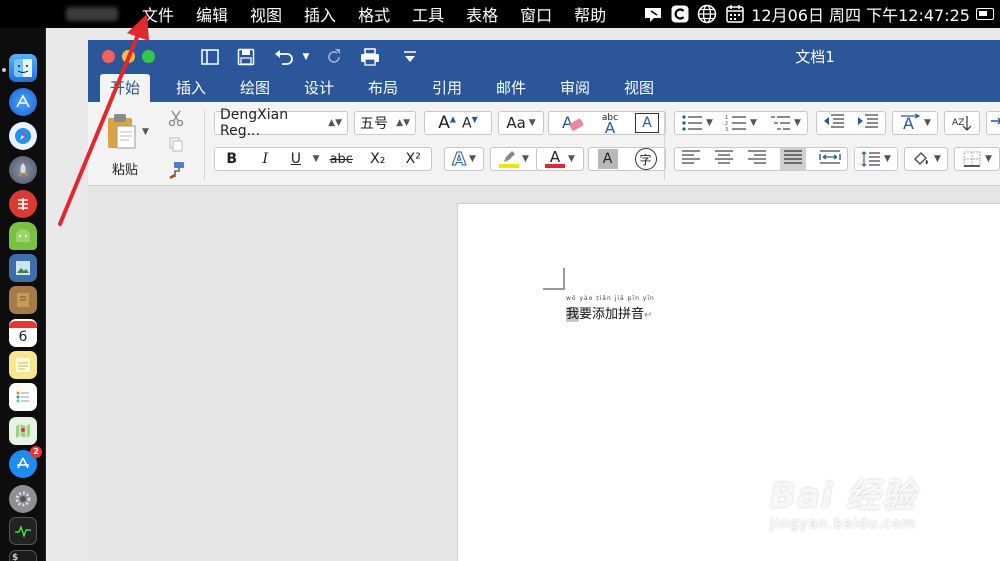 The width and height of the screenshot is (1000, 561). What do you see at coordinates (724, 159) in the screenshot?
I see `align-center-icon` at bounding box center [724, 159].